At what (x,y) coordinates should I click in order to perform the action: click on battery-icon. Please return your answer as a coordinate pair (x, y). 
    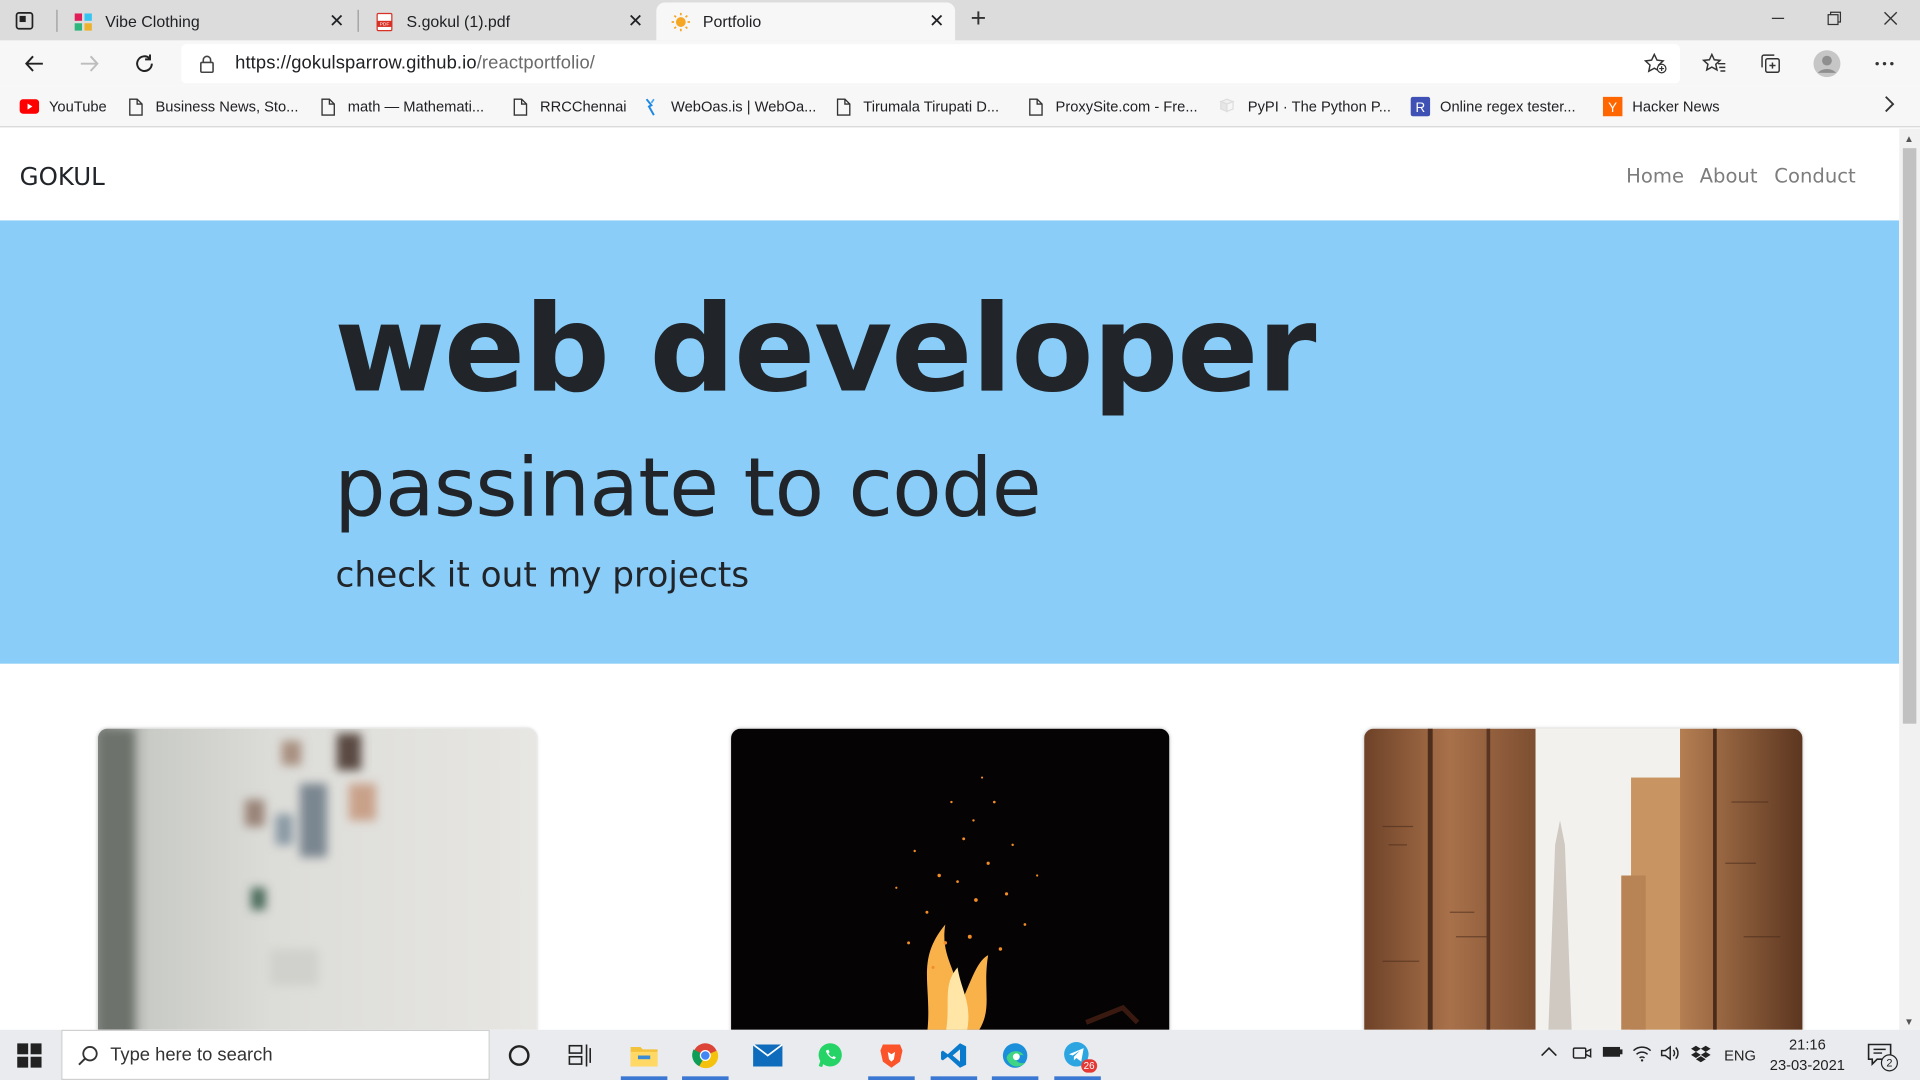
    Looking at the image, I should click on (1613, 1053).